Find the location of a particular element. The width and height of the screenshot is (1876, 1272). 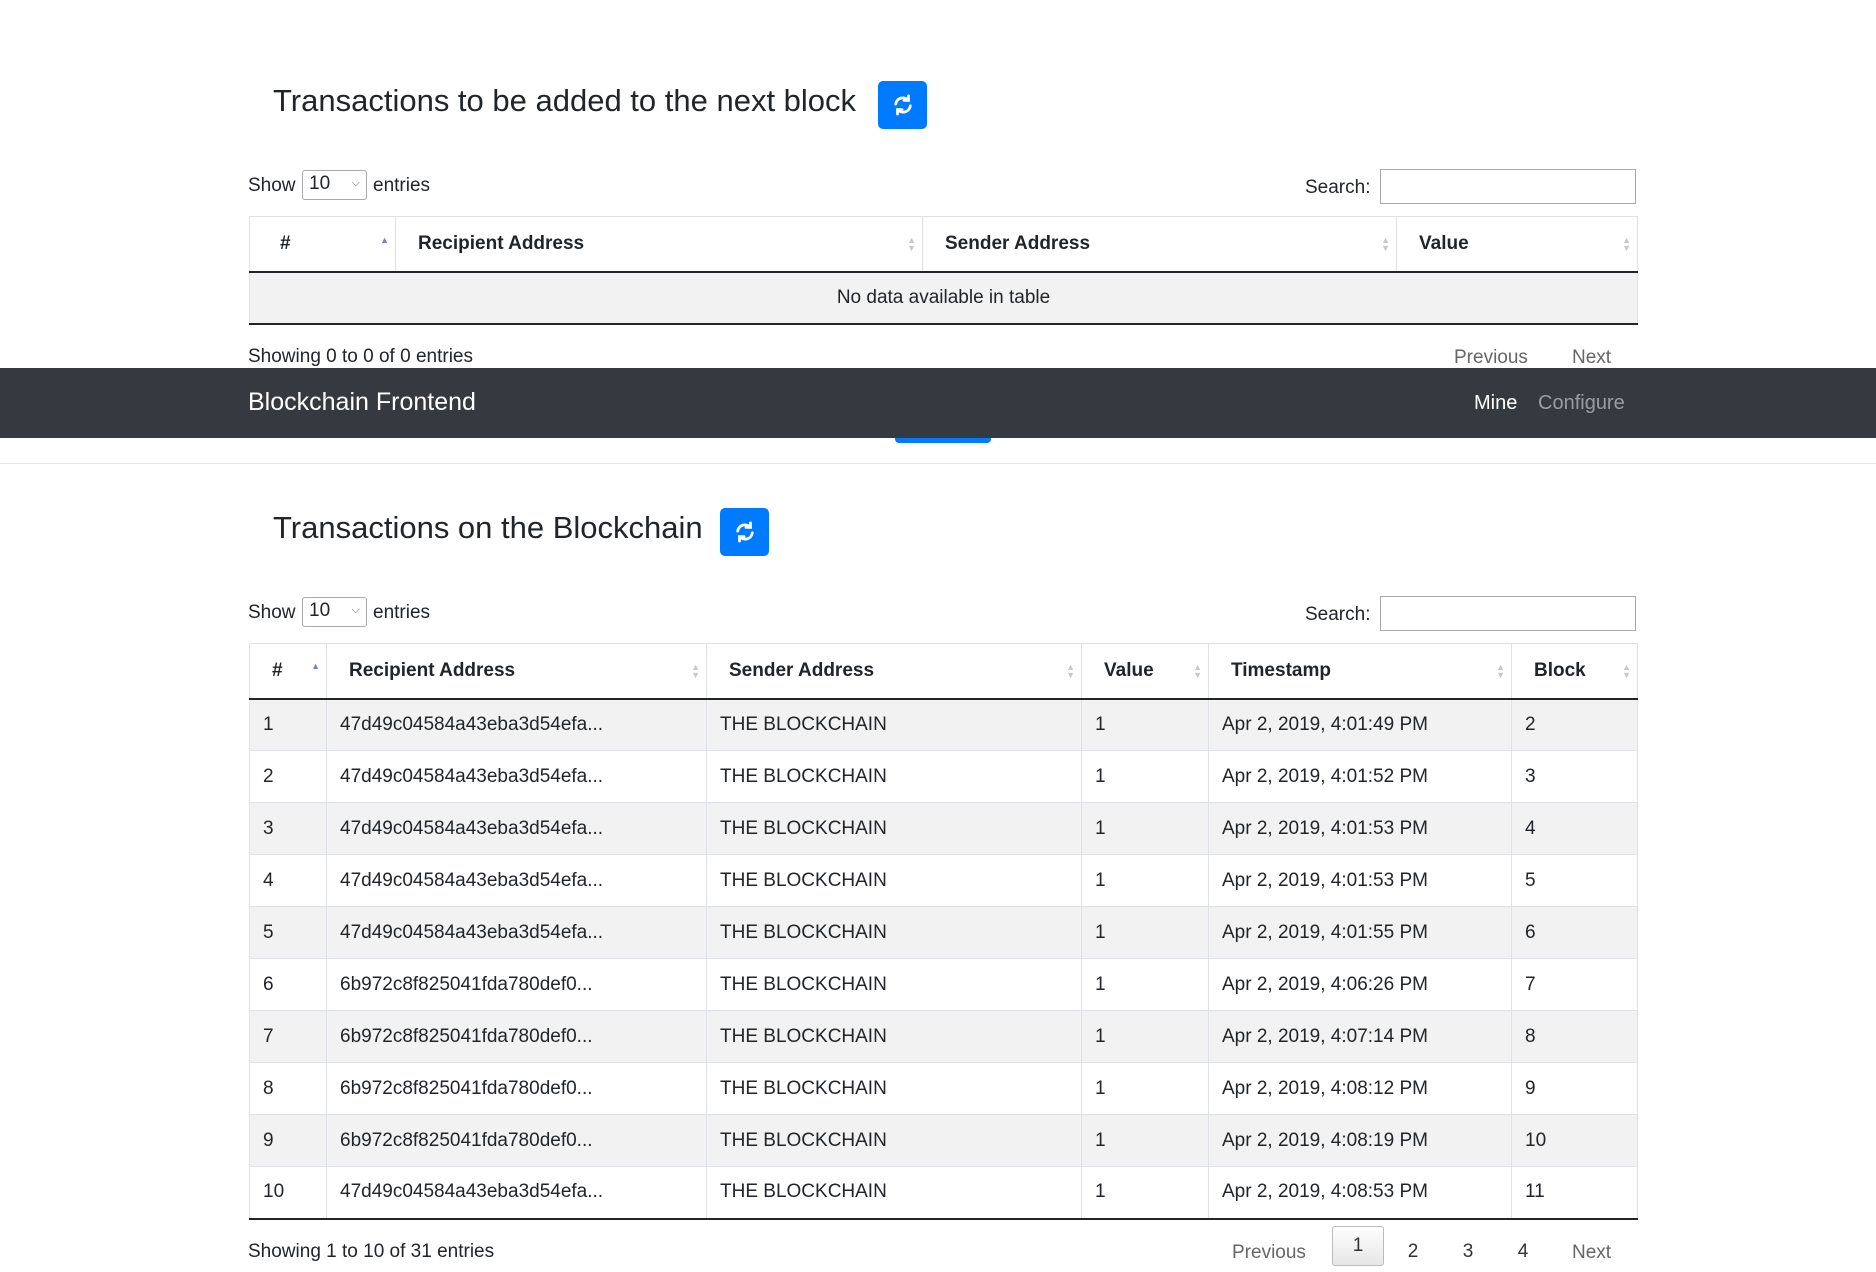

cell-block: 5 is located at coordinates (1574, 880).